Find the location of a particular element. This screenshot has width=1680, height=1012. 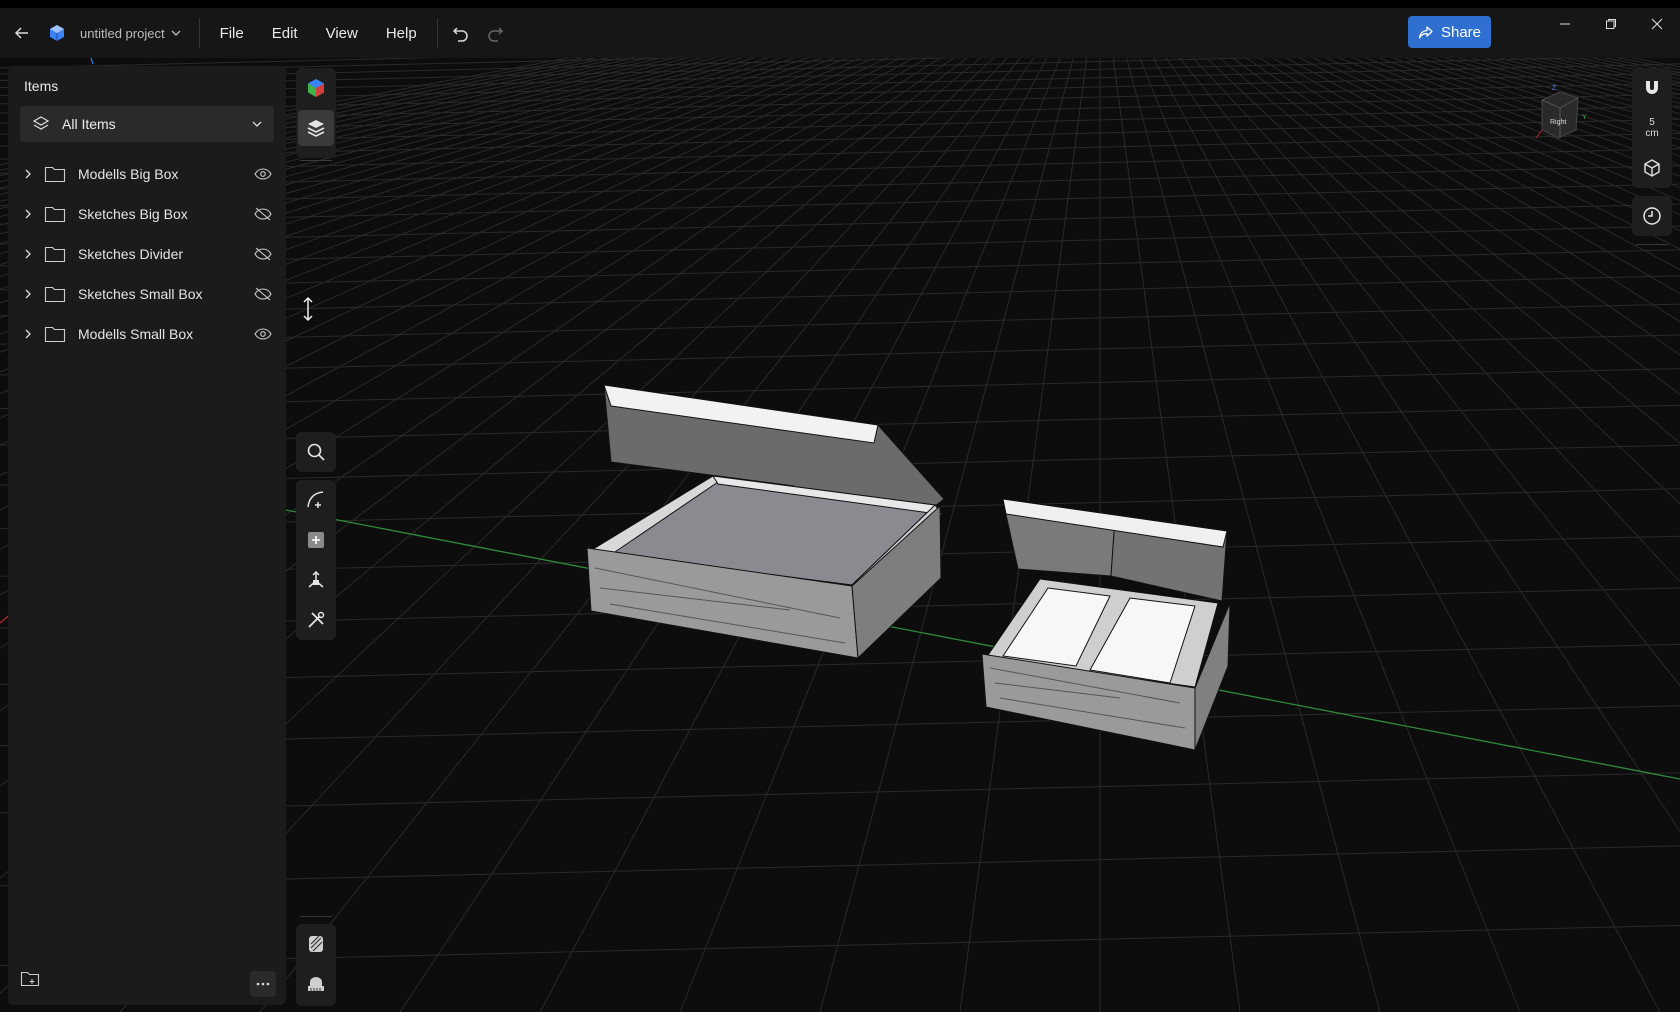

search-icon is located at coordinates (316, 452).